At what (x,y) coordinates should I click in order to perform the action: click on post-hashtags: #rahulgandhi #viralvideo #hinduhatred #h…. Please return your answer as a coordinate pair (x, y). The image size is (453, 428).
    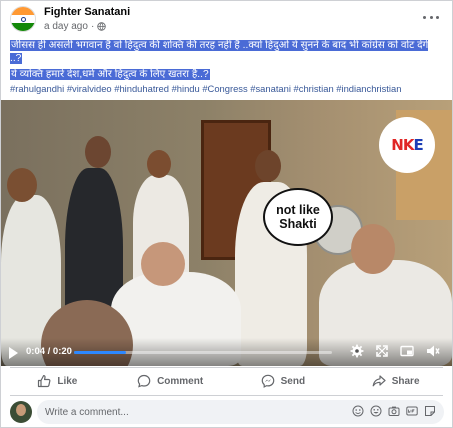
    Looking at the image, I should click on (205, 88).